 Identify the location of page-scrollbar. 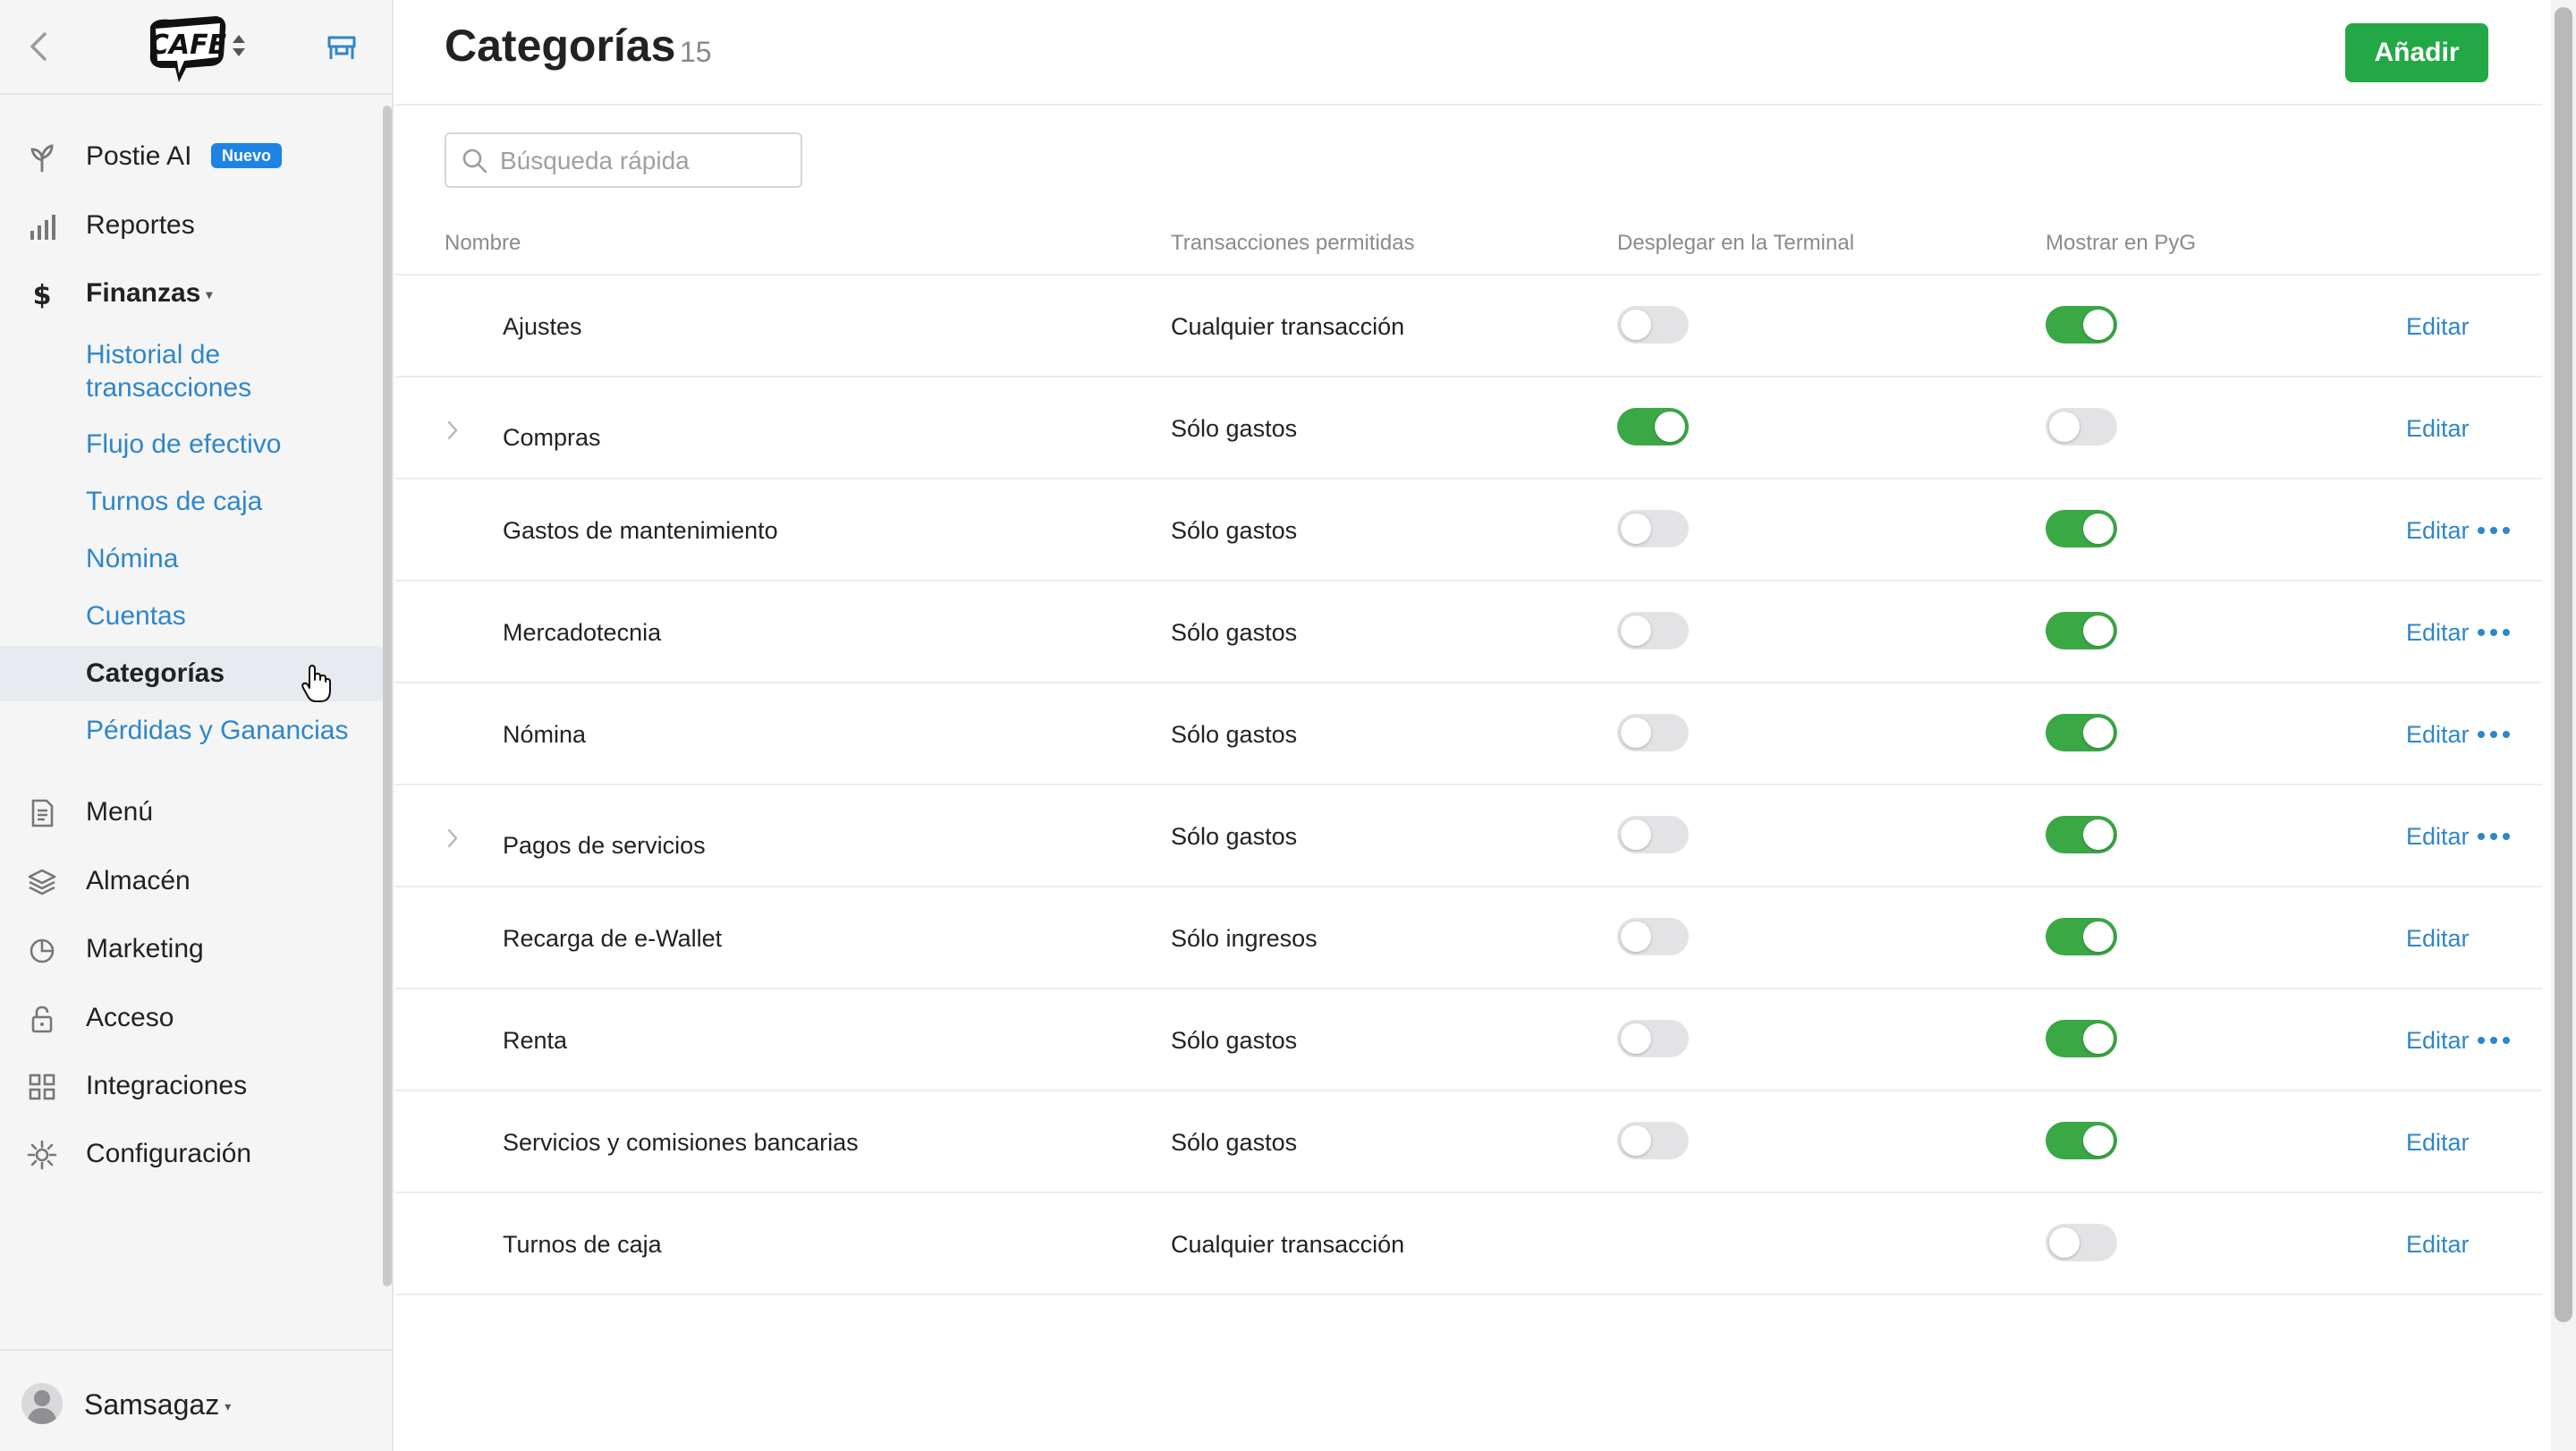
(2563, 726).